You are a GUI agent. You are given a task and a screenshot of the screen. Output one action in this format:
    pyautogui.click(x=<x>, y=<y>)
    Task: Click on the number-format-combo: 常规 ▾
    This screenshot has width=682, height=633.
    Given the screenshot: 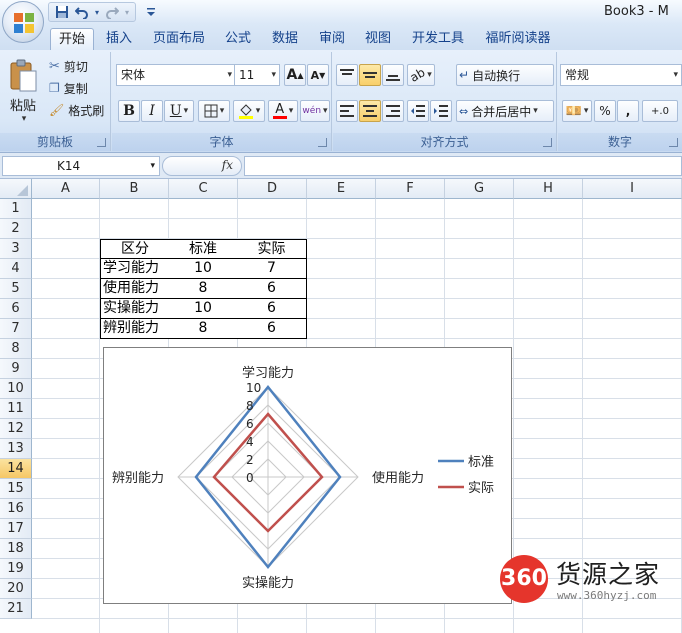 What is the action you would take?
    pyautogui.click(x=621, y=75)
    